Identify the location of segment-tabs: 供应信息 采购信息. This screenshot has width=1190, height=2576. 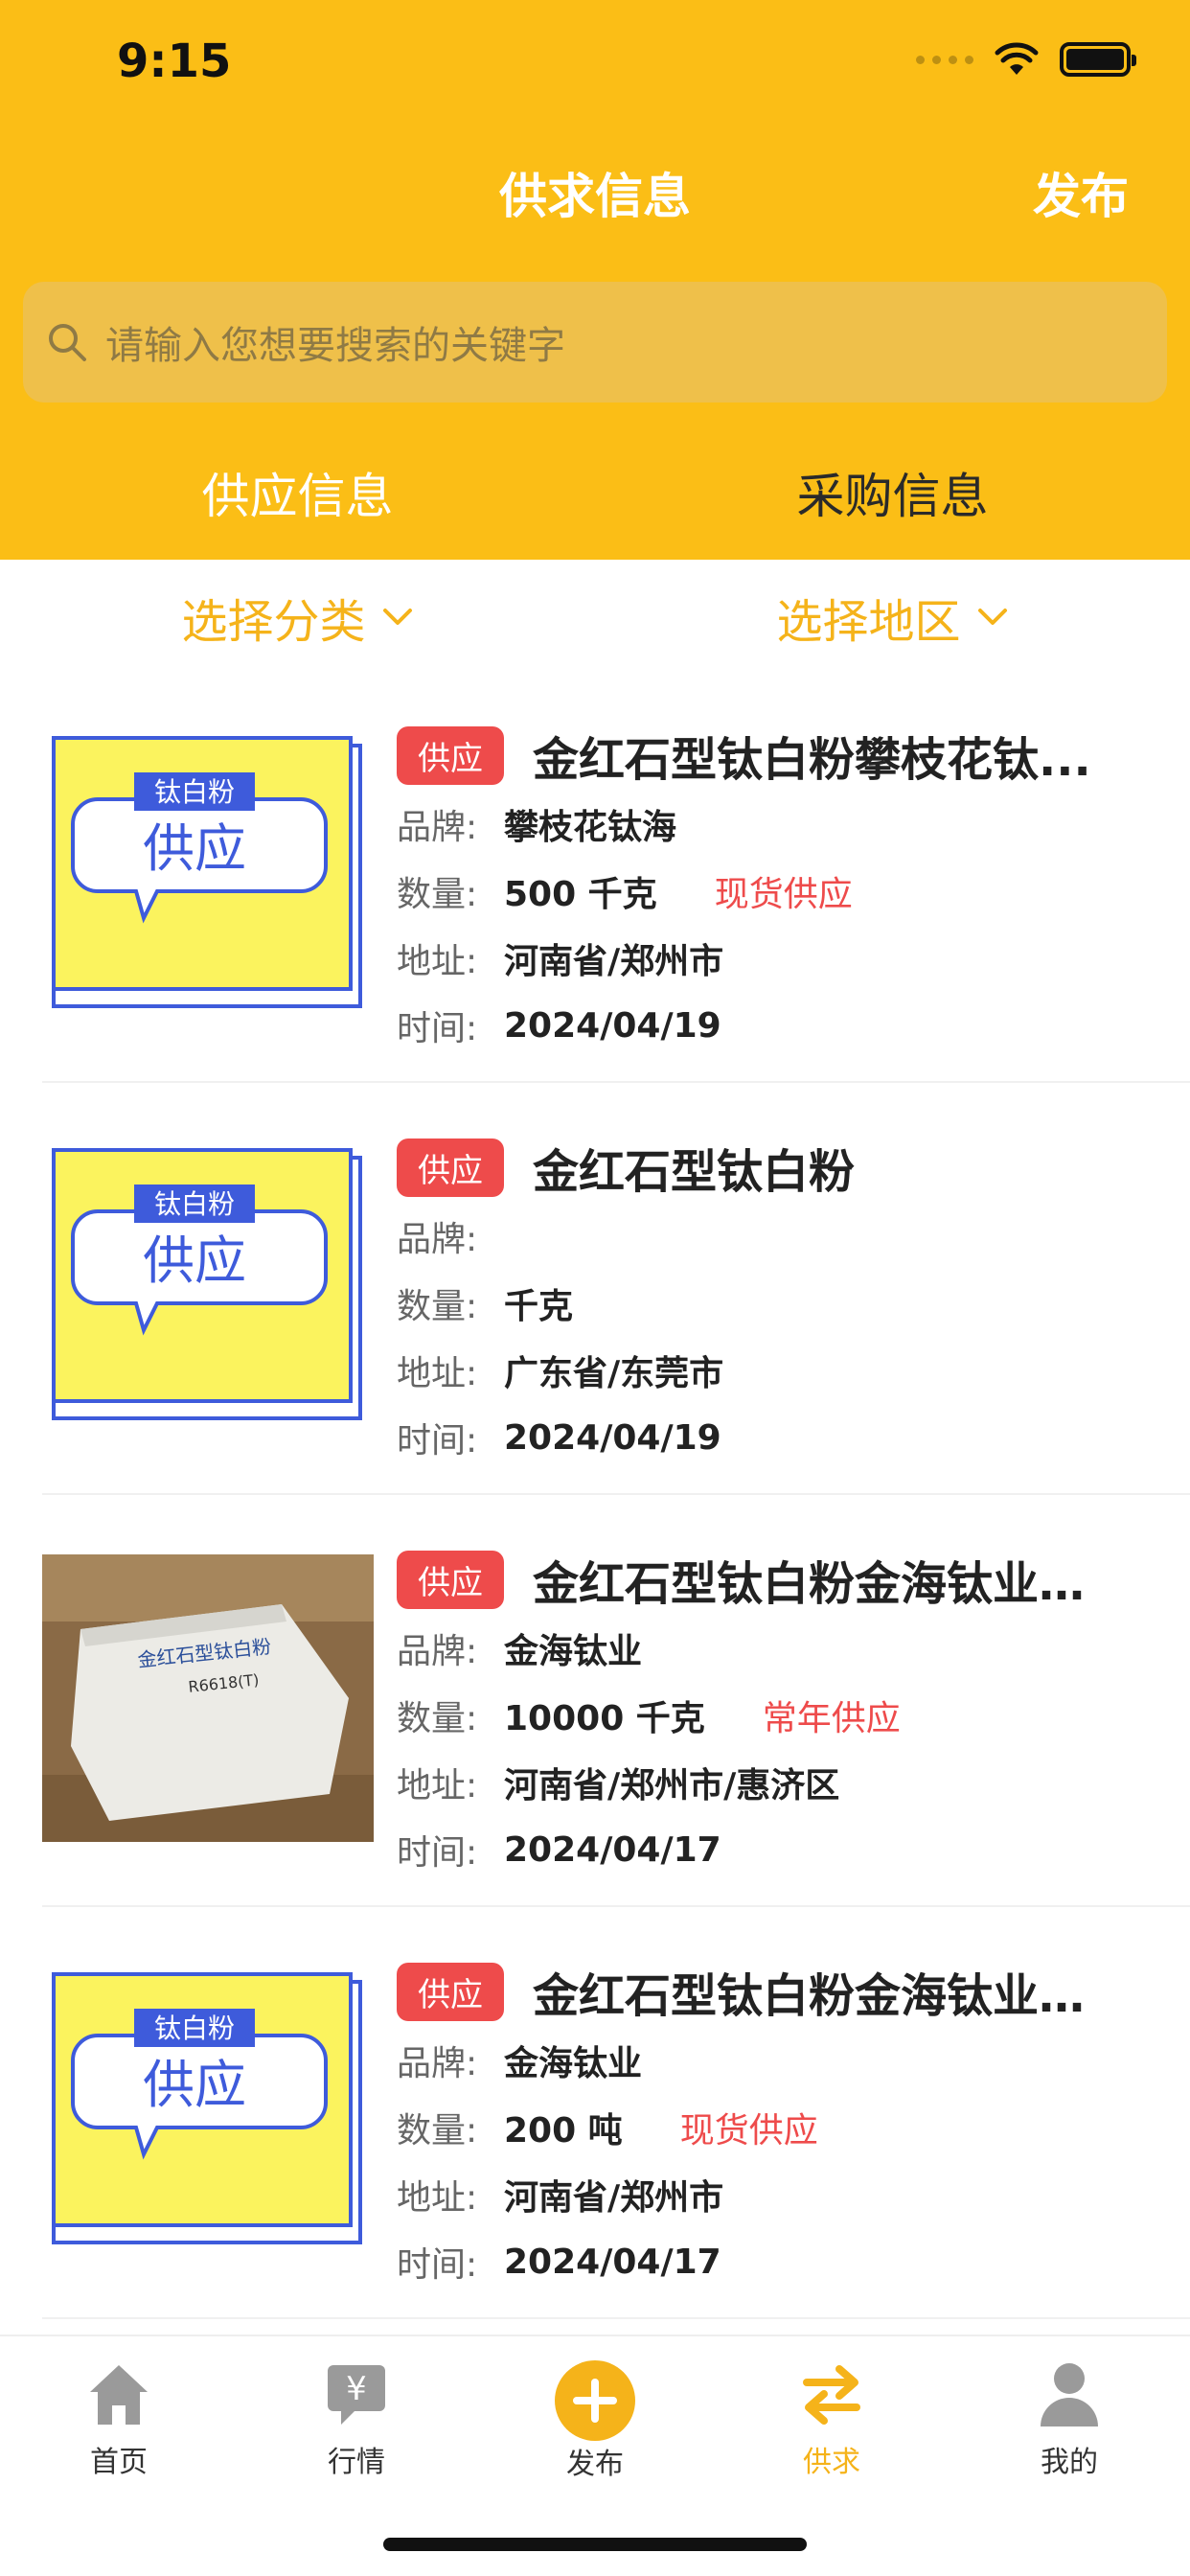
(595, 496).